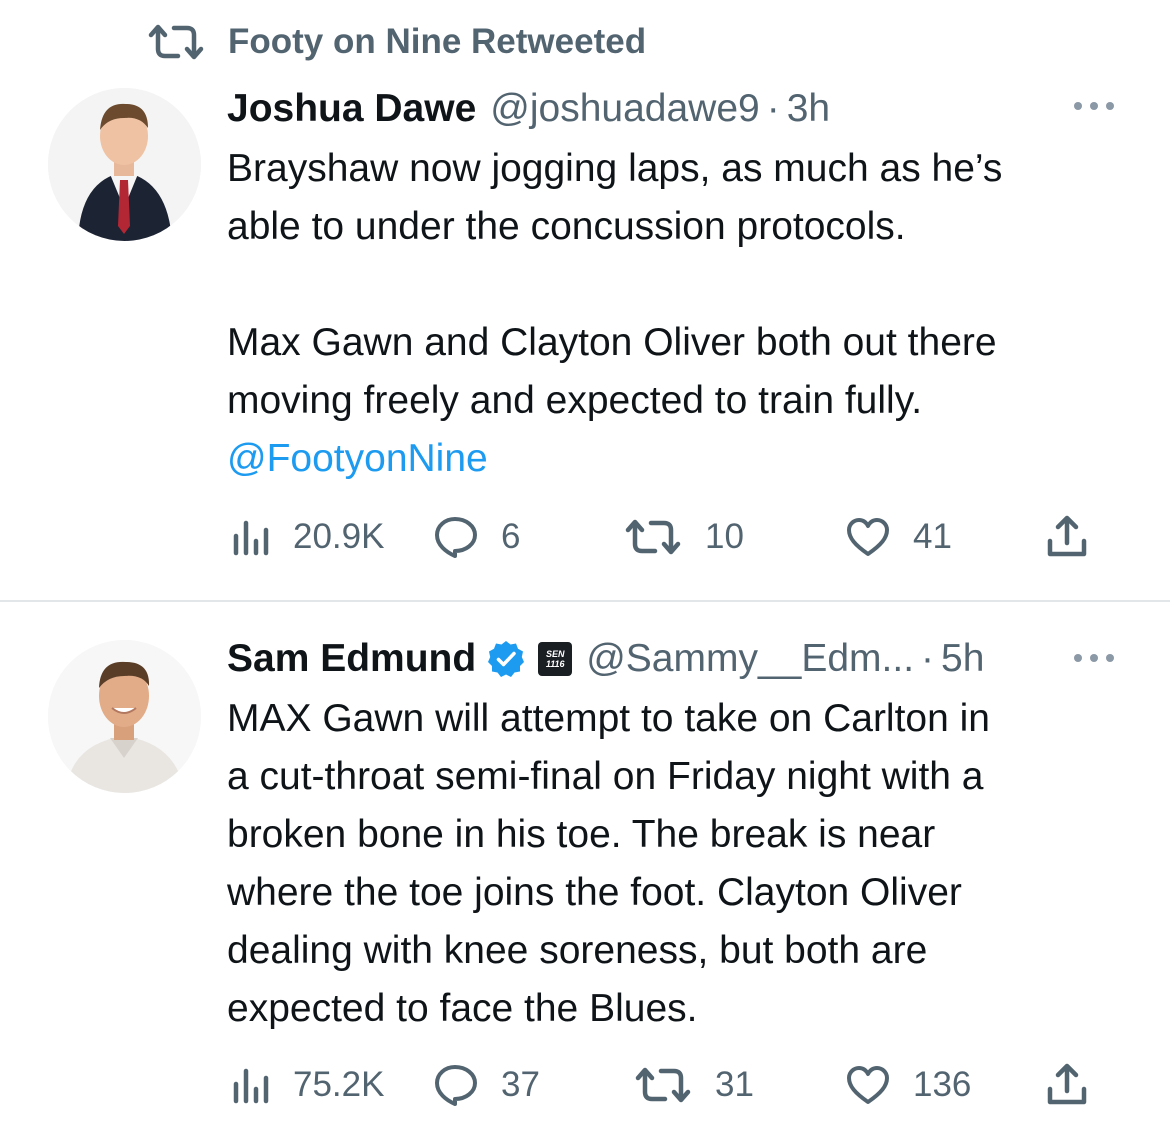 This screenshot has width=1170, height=1145. I want to click on retweeted-by-label: Footy on Nine Retweeted, so click(437, 42).